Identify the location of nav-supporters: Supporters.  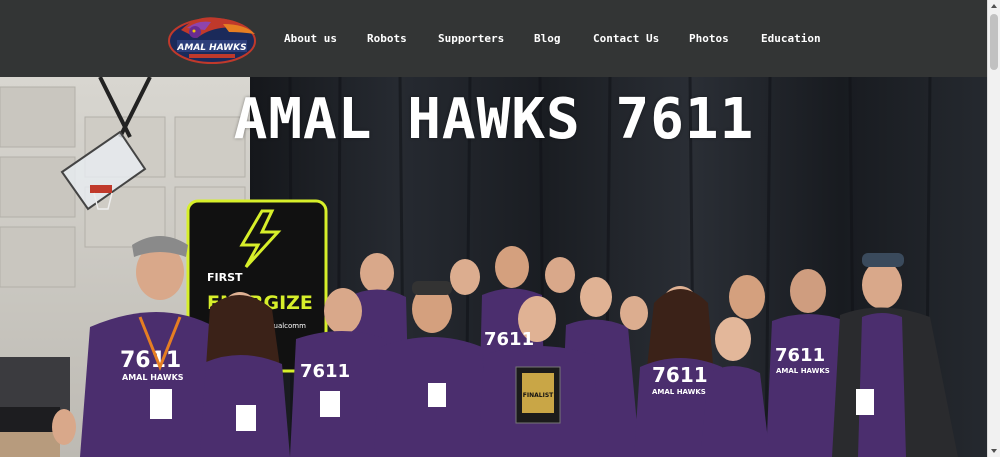
(471, 38).